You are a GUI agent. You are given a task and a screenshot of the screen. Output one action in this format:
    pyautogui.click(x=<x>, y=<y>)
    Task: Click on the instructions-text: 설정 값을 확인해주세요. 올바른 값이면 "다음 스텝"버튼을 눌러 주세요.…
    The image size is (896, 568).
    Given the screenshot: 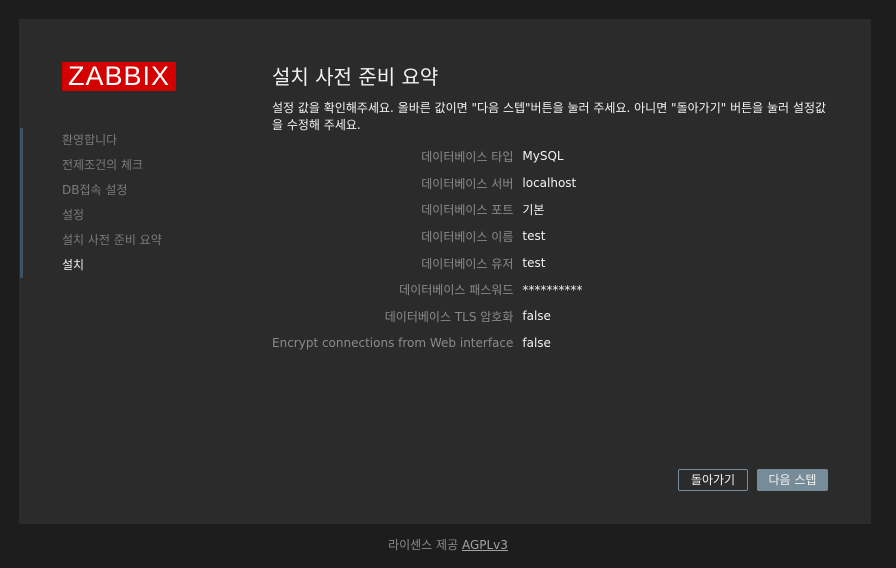 What is the action you would take?
    pyautogui.click(x=549, y=116)
    